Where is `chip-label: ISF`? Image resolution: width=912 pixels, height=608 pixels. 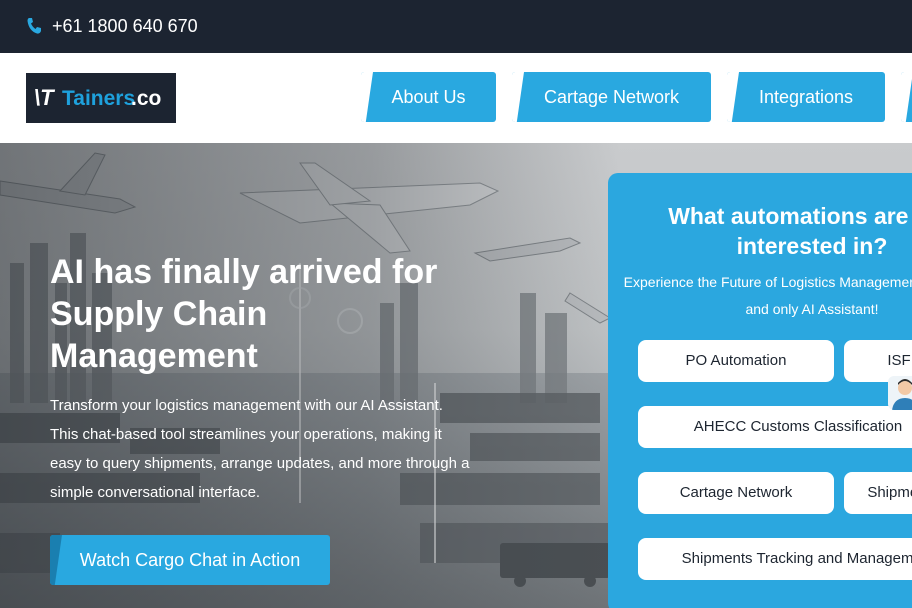
chip-label: ISF is located at coordinates (899, 360).